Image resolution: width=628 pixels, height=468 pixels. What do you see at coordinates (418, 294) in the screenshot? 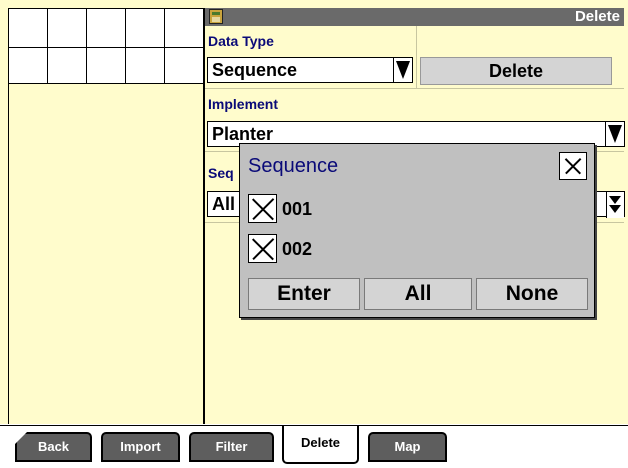
I see `select-all-button: All` at bounding box center [418, 294].